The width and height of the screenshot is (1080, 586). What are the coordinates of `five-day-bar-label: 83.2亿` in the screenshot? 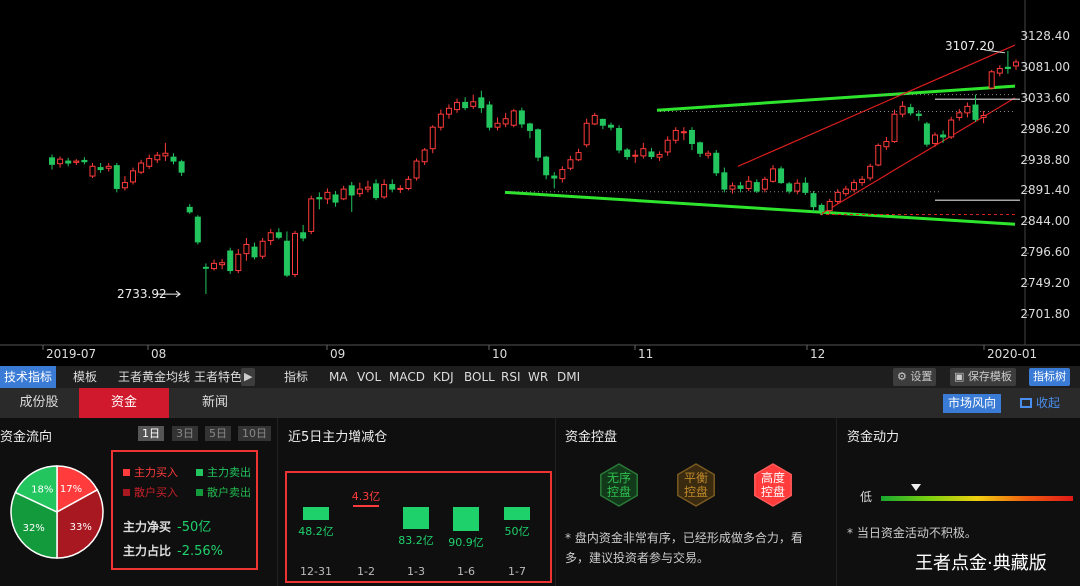 It's located at (416, 540).